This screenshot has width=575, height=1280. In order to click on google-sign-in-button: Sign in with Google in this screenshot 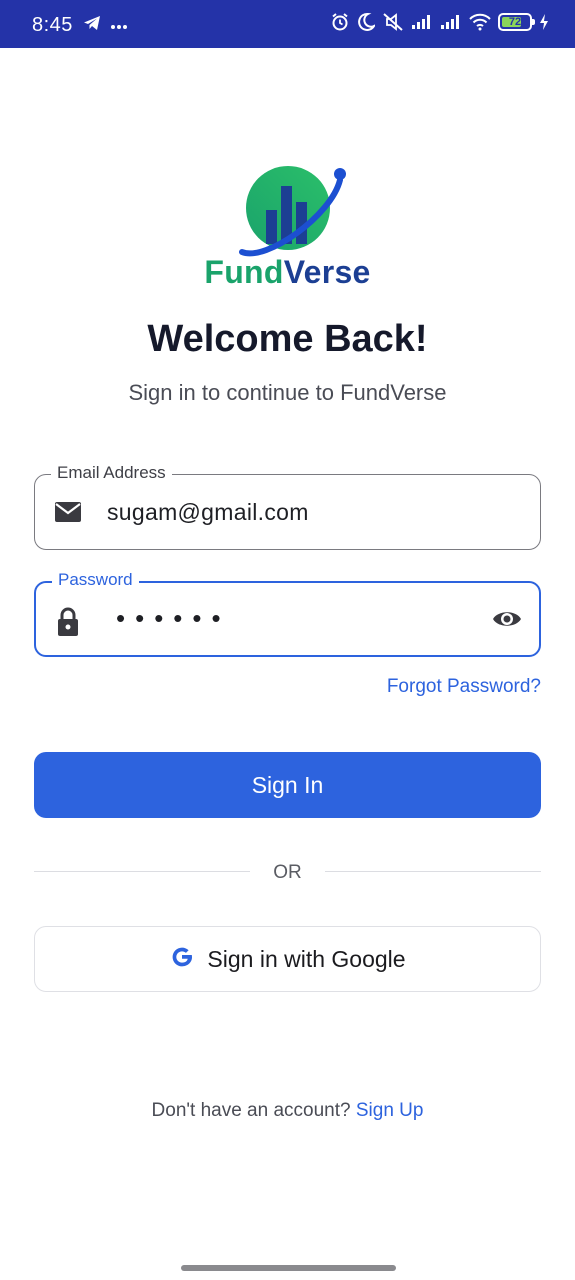, I will do `click(287, 959)`.